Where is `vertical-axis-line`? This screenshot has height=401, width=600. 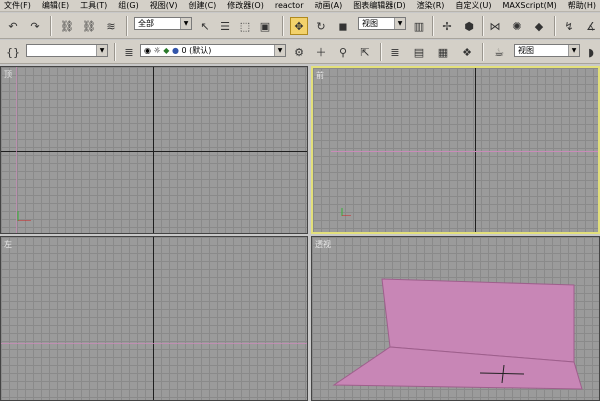
vertical-axis-line is located at coordinates (153, 318).